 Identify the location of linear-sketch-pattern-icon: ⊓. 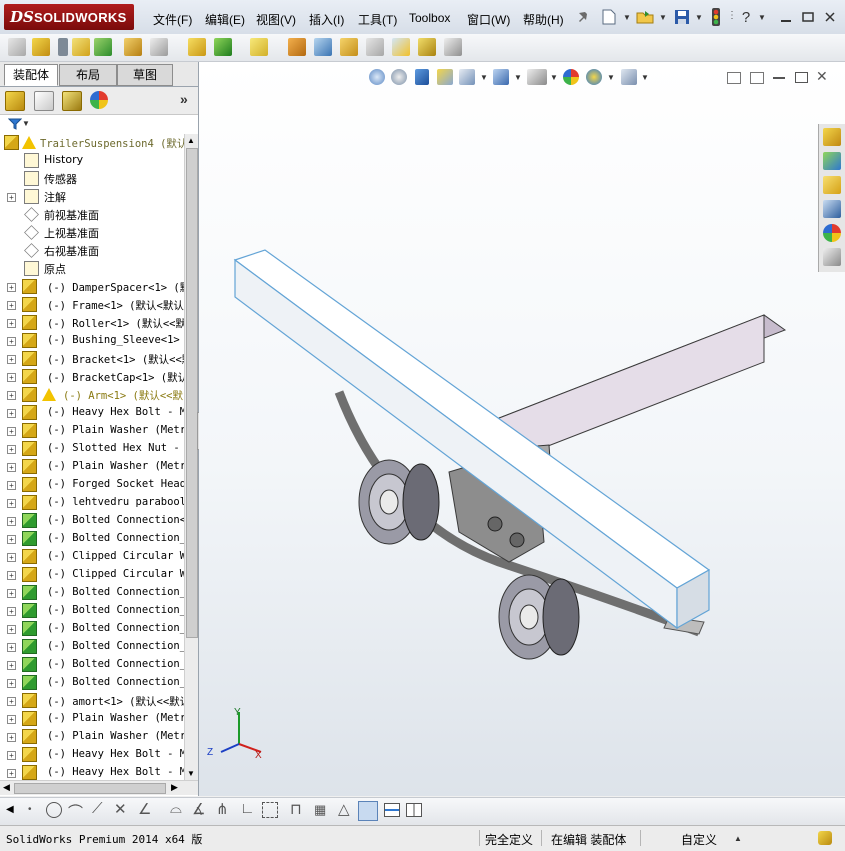
(296, 809).